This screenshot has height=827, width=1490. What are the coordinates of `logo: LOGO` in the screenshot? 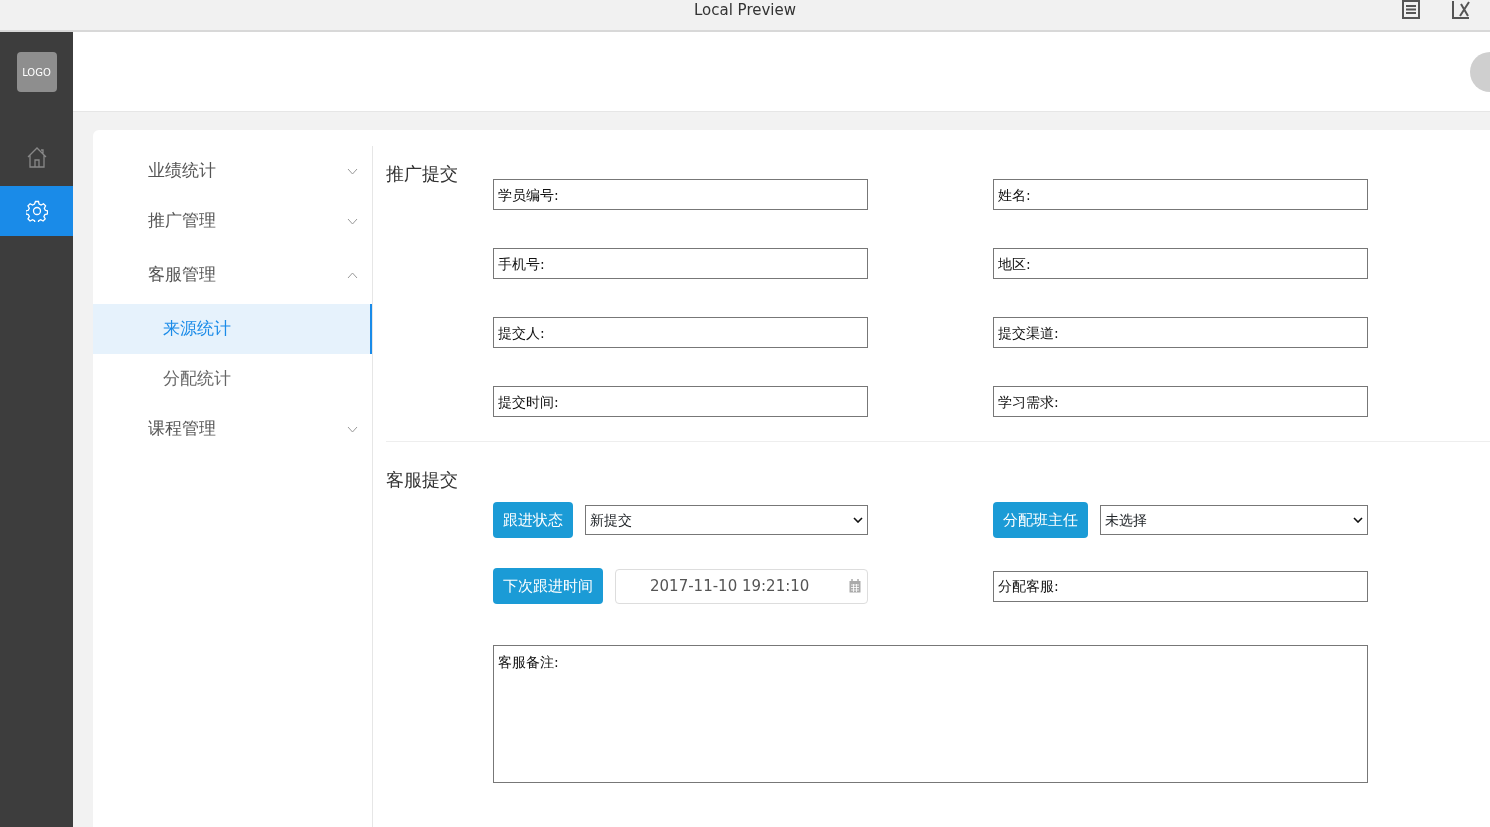 It's located at (36, 72).